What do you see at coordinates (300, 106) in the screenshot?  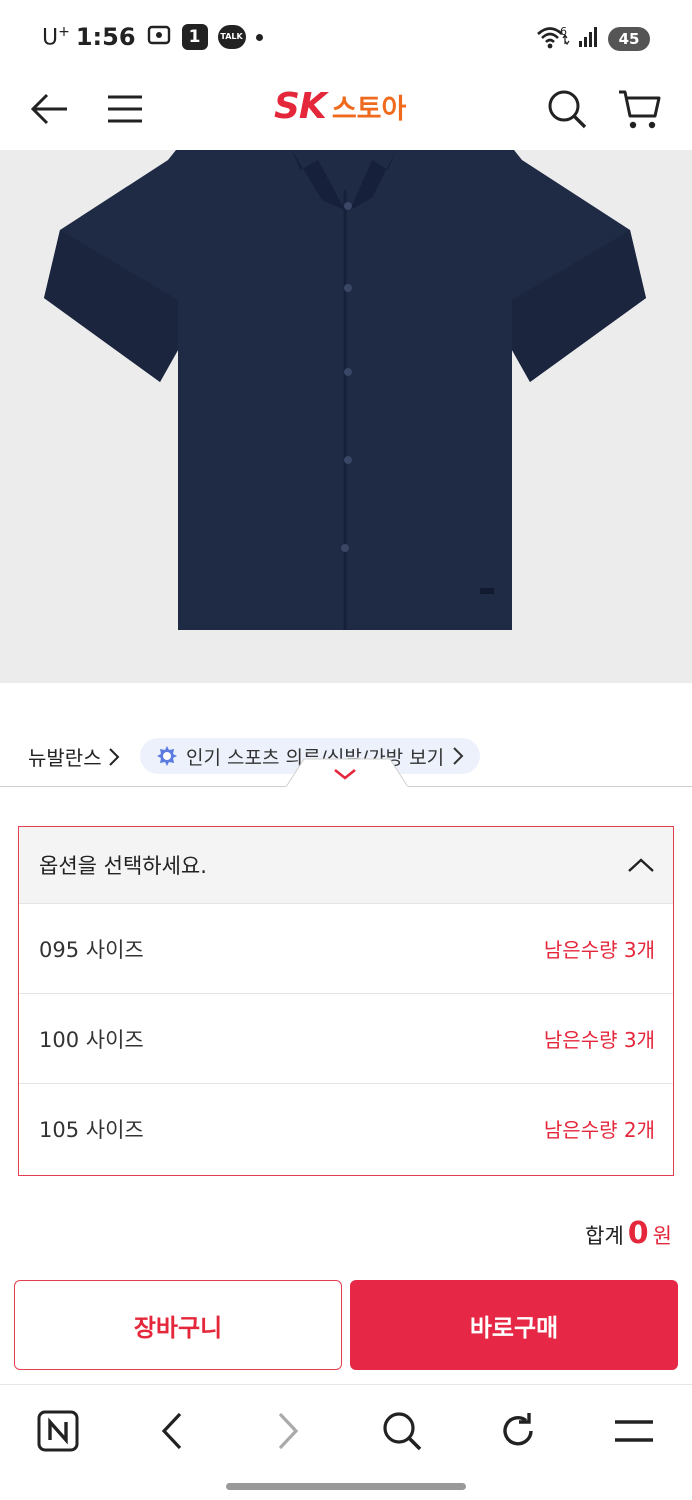 I see `logo-sk-text: SK` at bounding box center [300, 106].